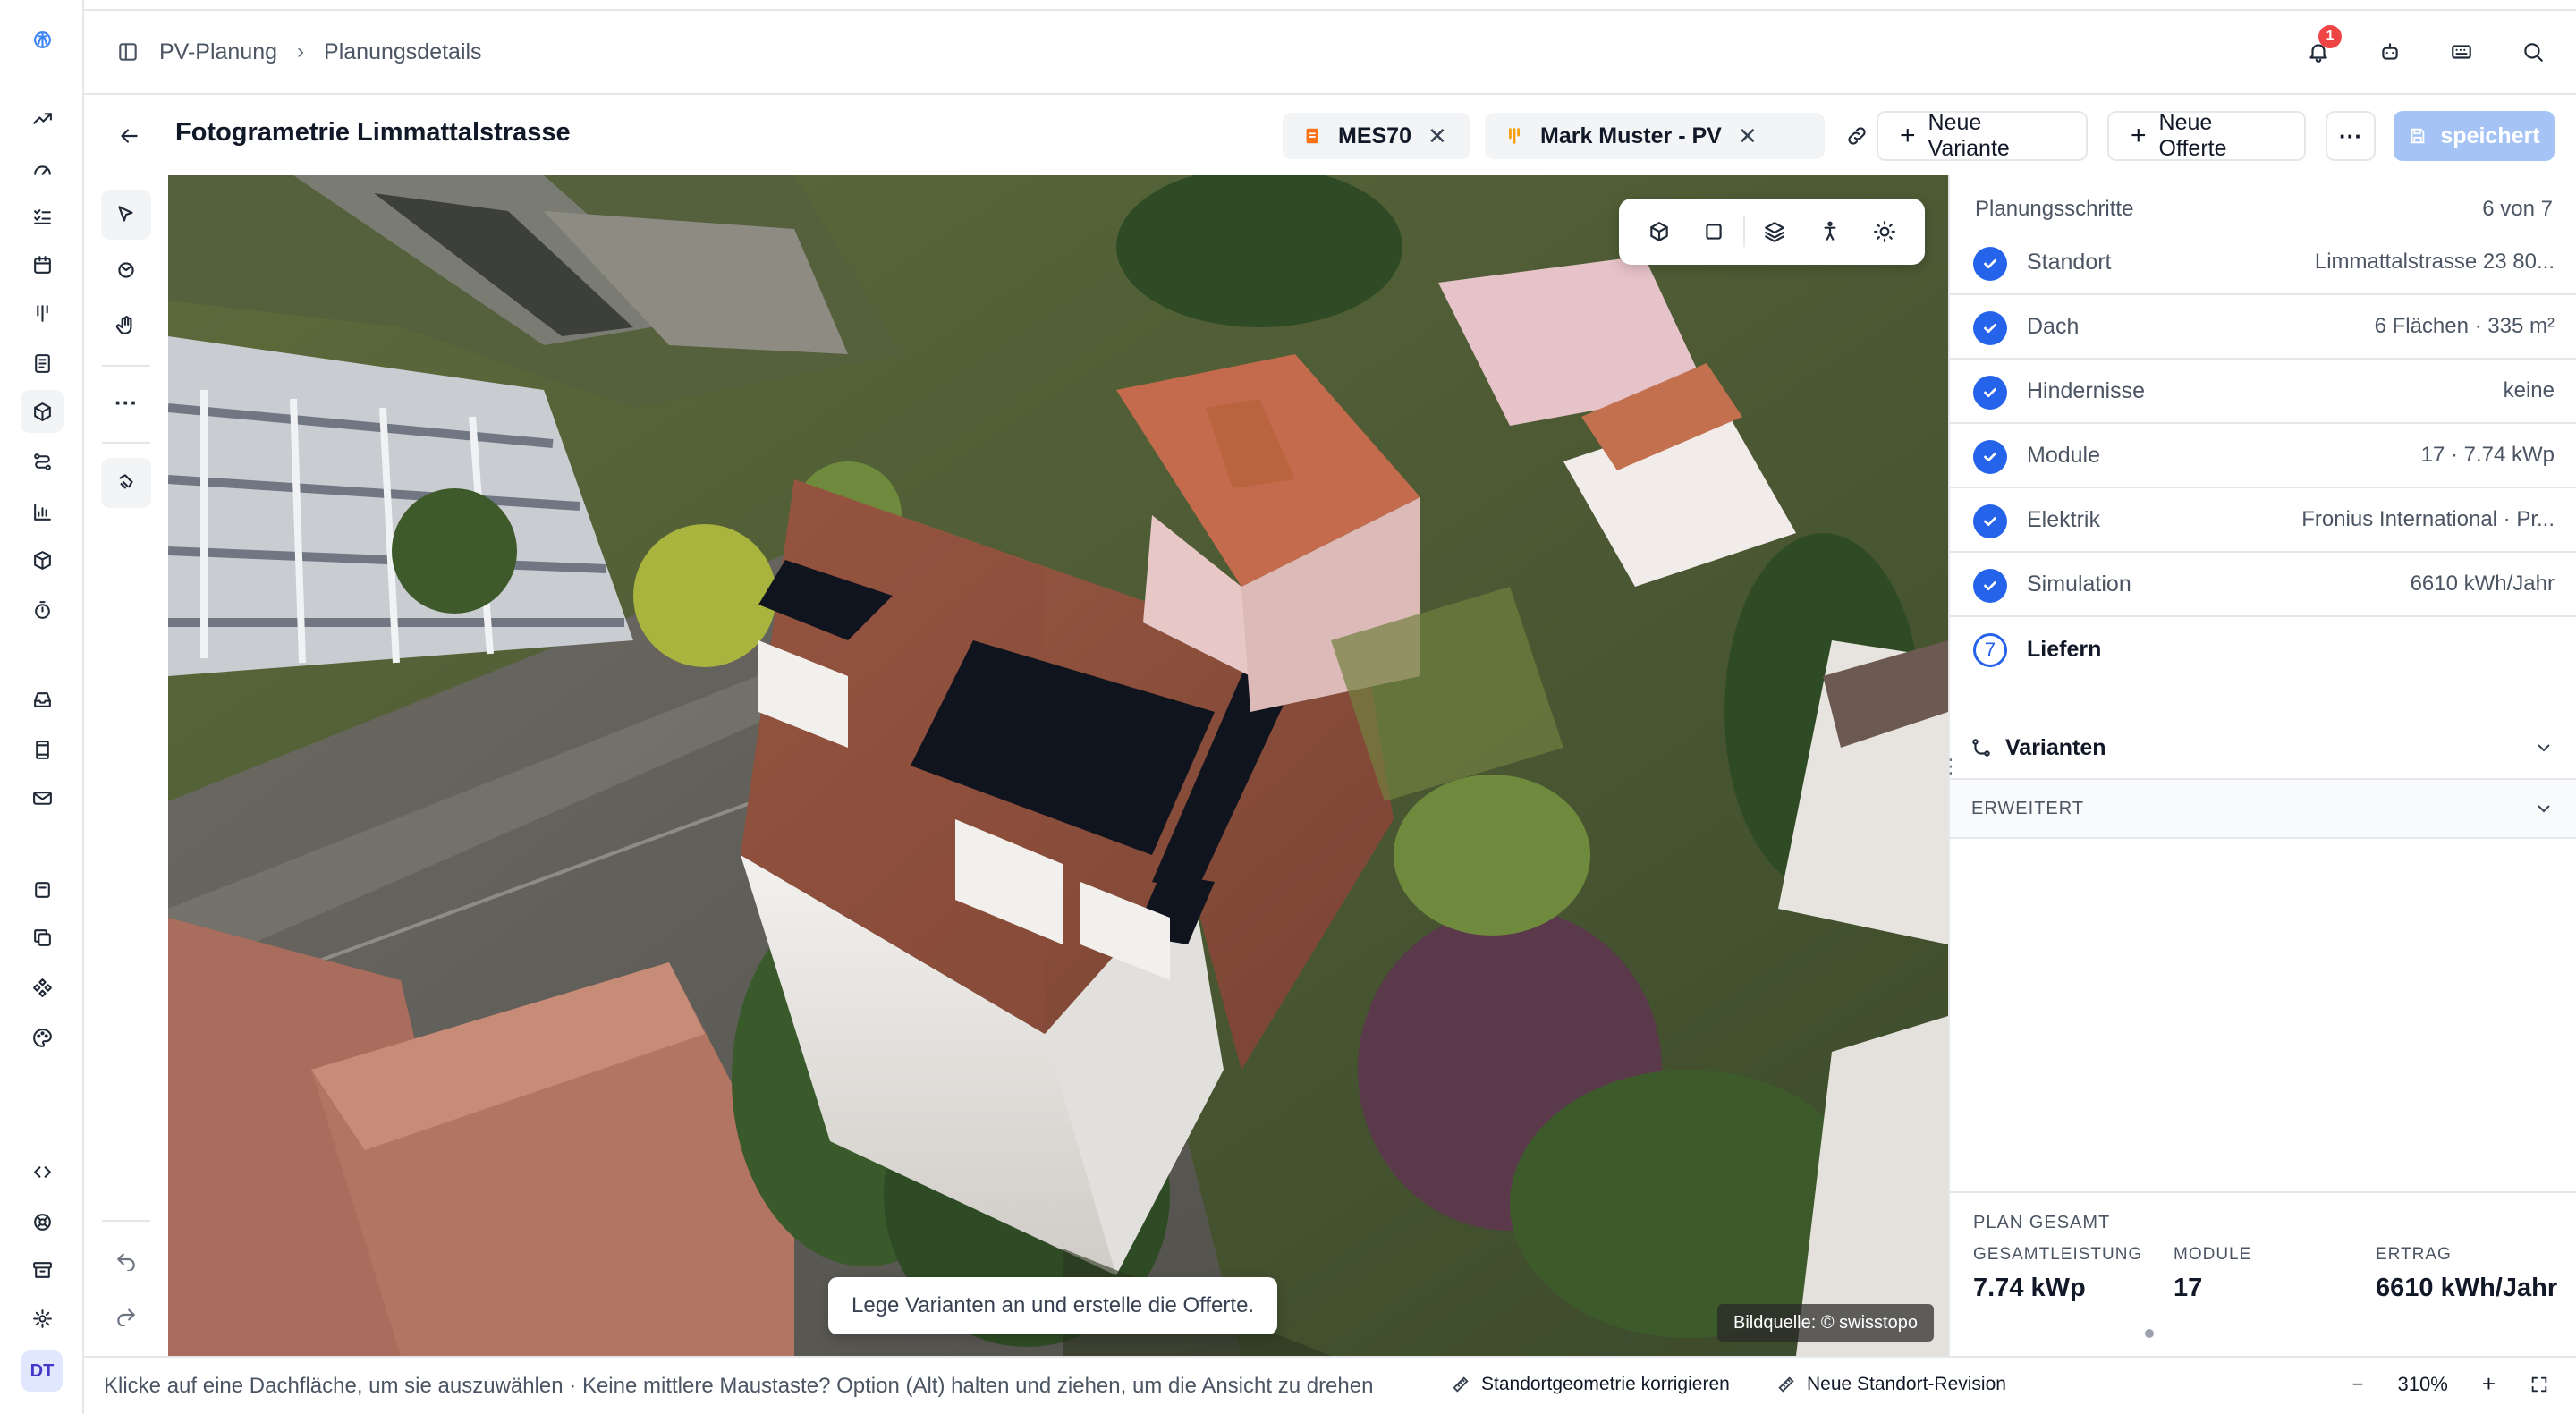  I want to click on document-icon, so click(1312, 136).